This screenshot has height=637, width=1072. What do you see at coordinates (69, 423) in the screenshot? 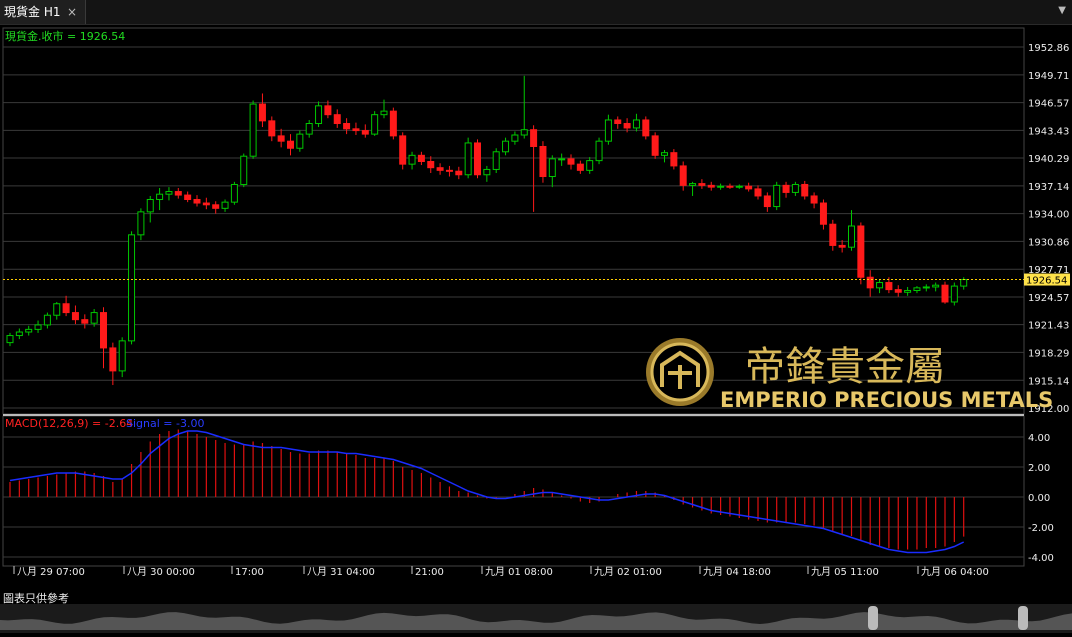
I see `macd-label: MACD(12,26,9) = -2.64` at bounding box center [69, 423].